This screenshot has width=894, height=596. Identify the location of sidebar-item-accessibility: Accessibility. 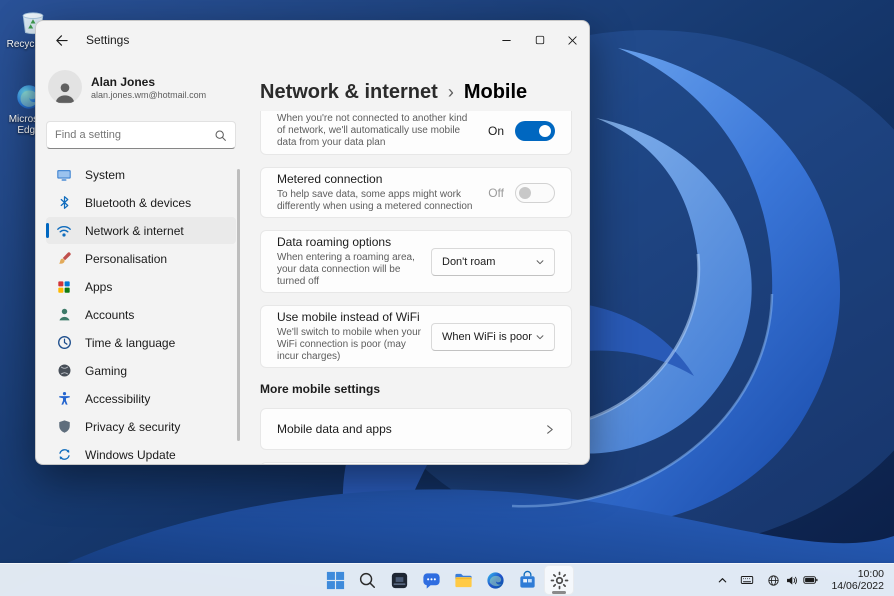
(141, 398).